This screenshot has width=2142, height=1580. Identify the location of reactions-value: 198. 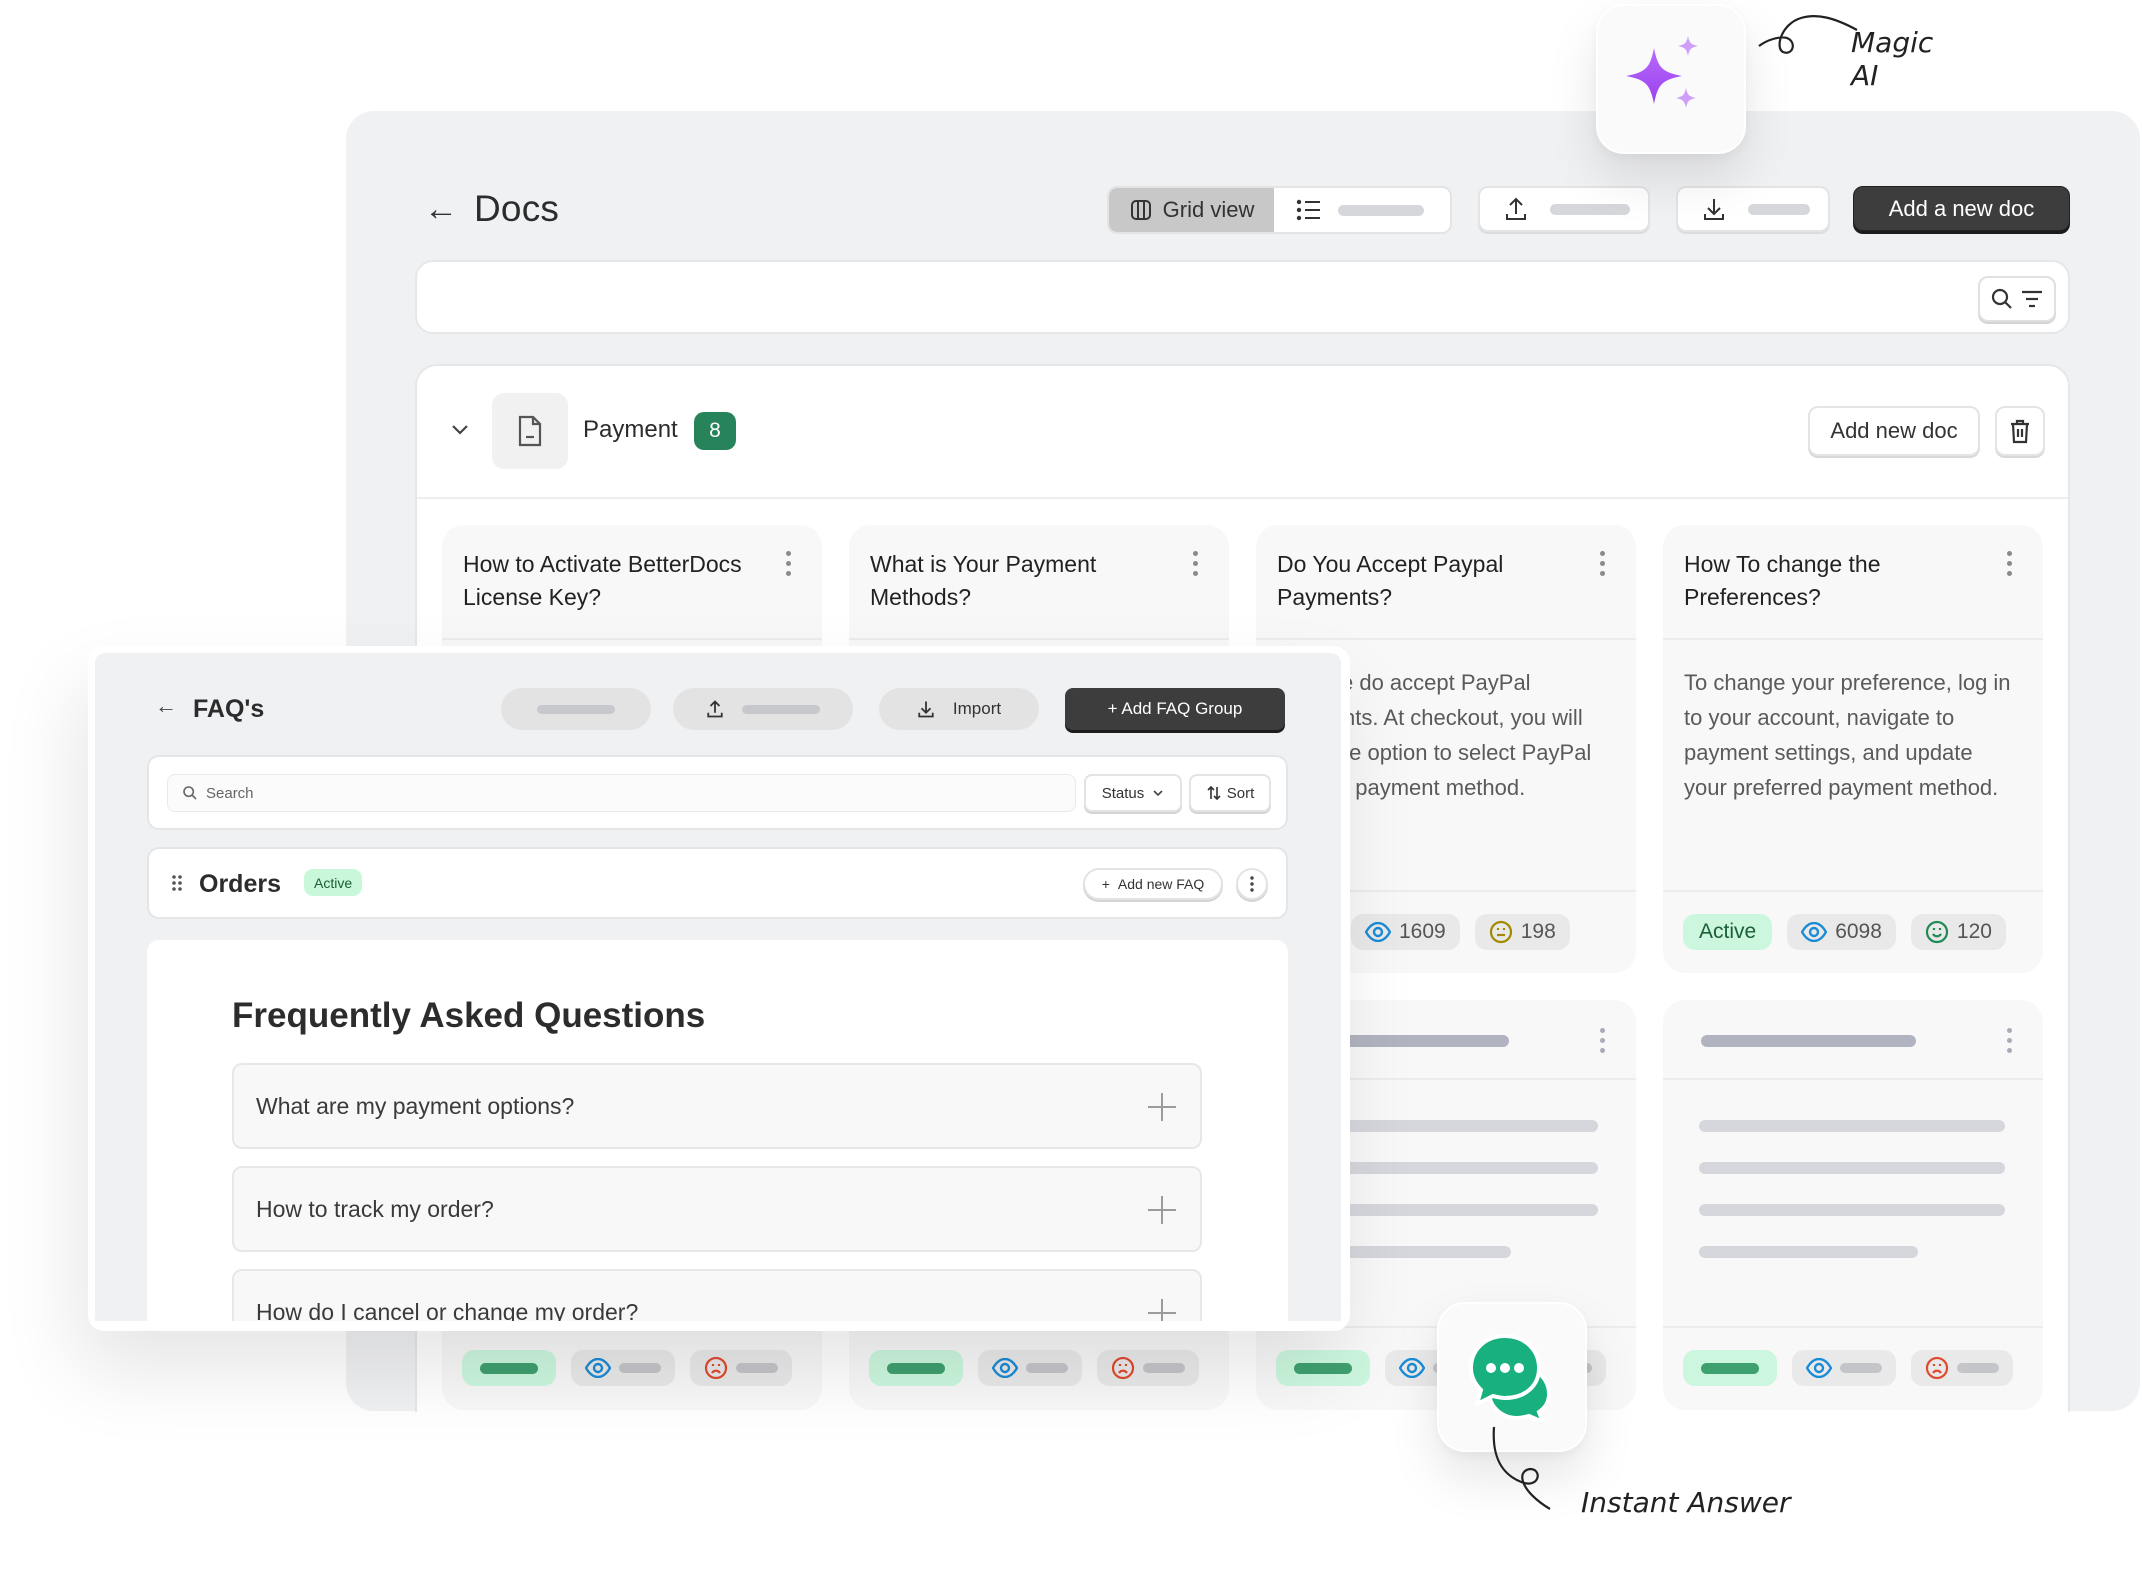
(1538, 931).